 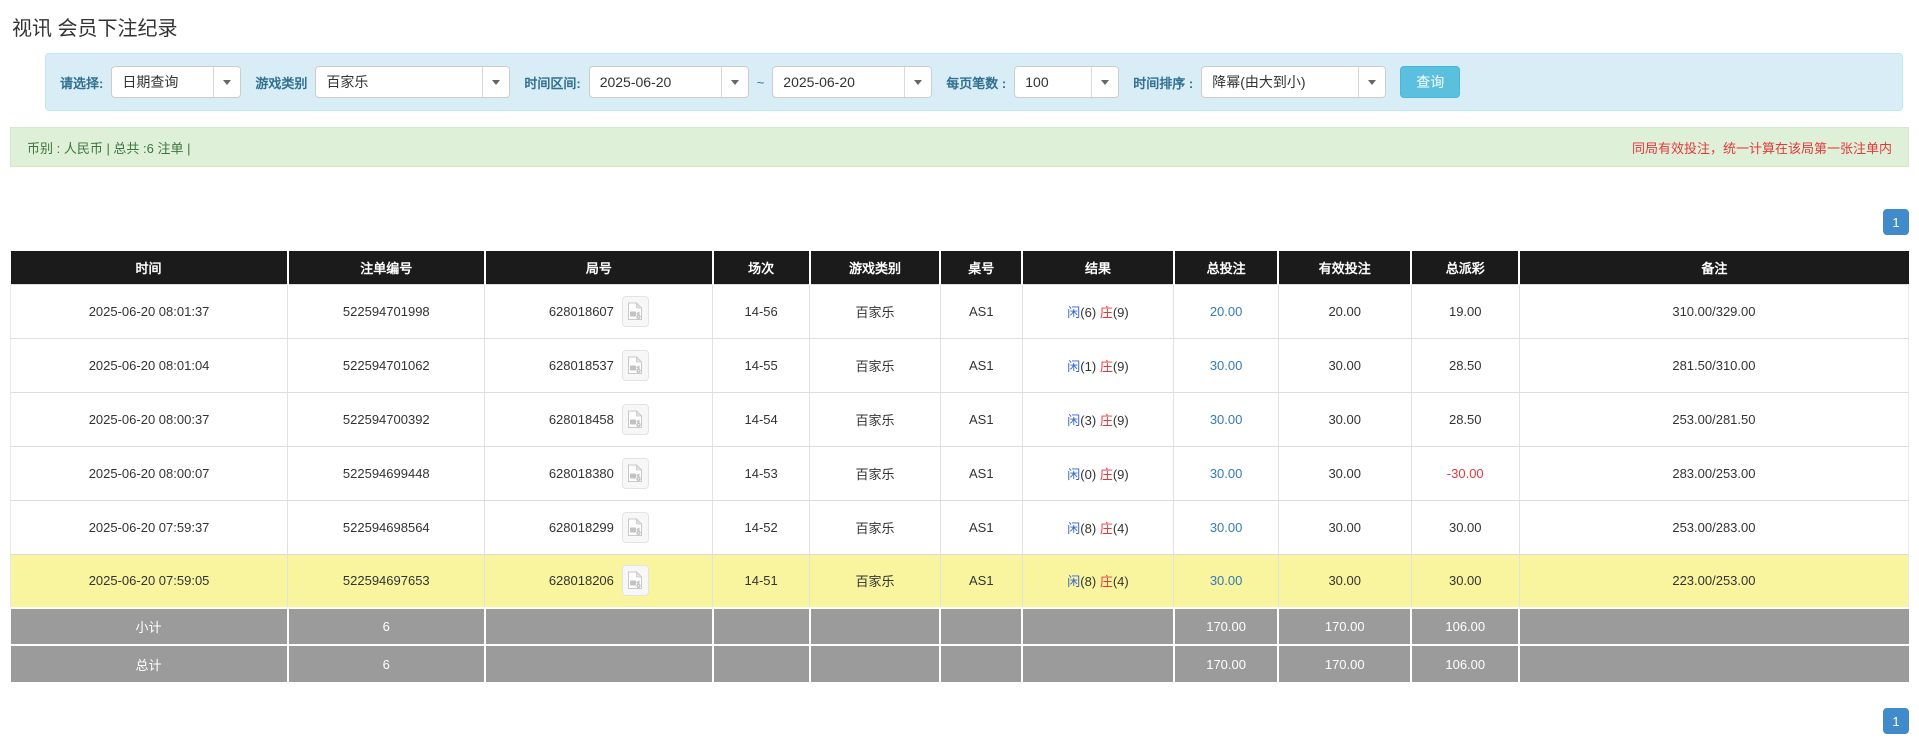 What do you see at coordinates (1714, 581) in the screenshot?
I see `remark-cell: 223.00/253.00` at bounding box center [1714, 581].